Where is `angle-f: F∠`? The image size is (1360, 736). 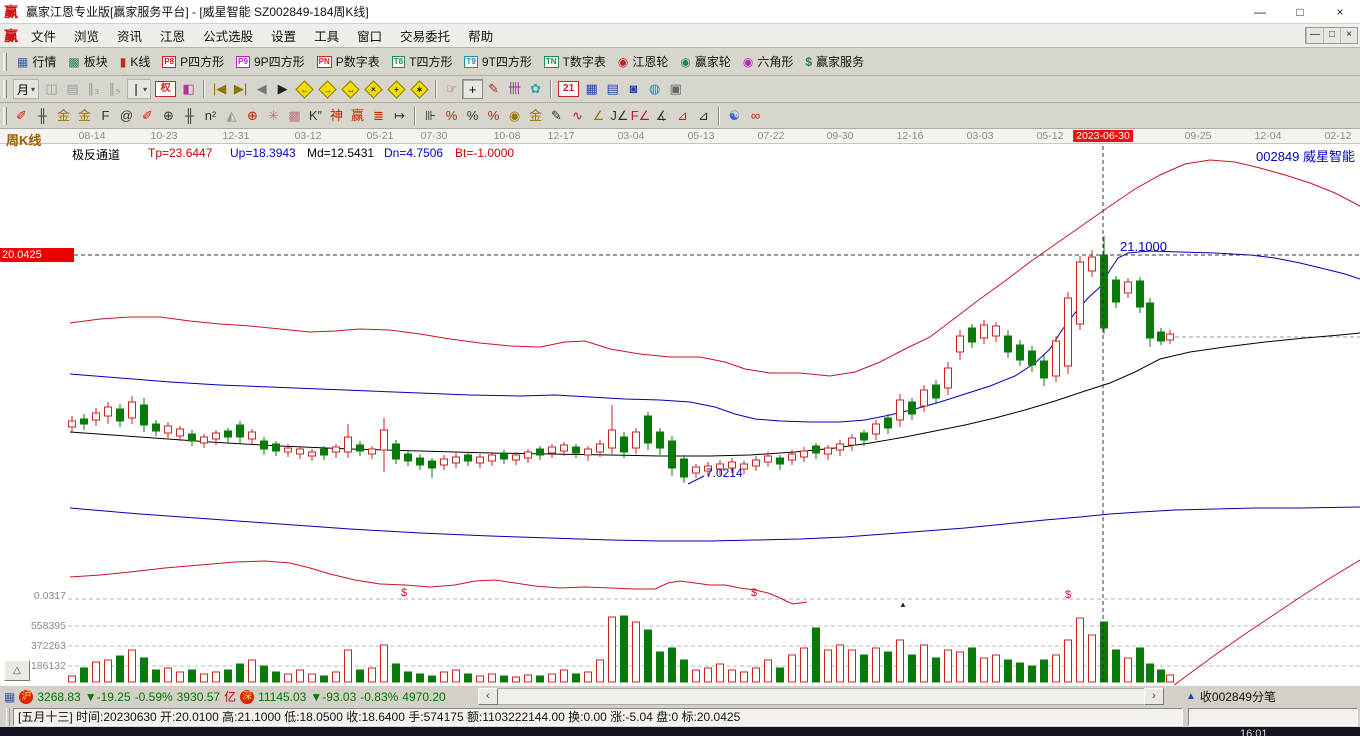
angle-f: F∠ is located at coordinates (640, 116).